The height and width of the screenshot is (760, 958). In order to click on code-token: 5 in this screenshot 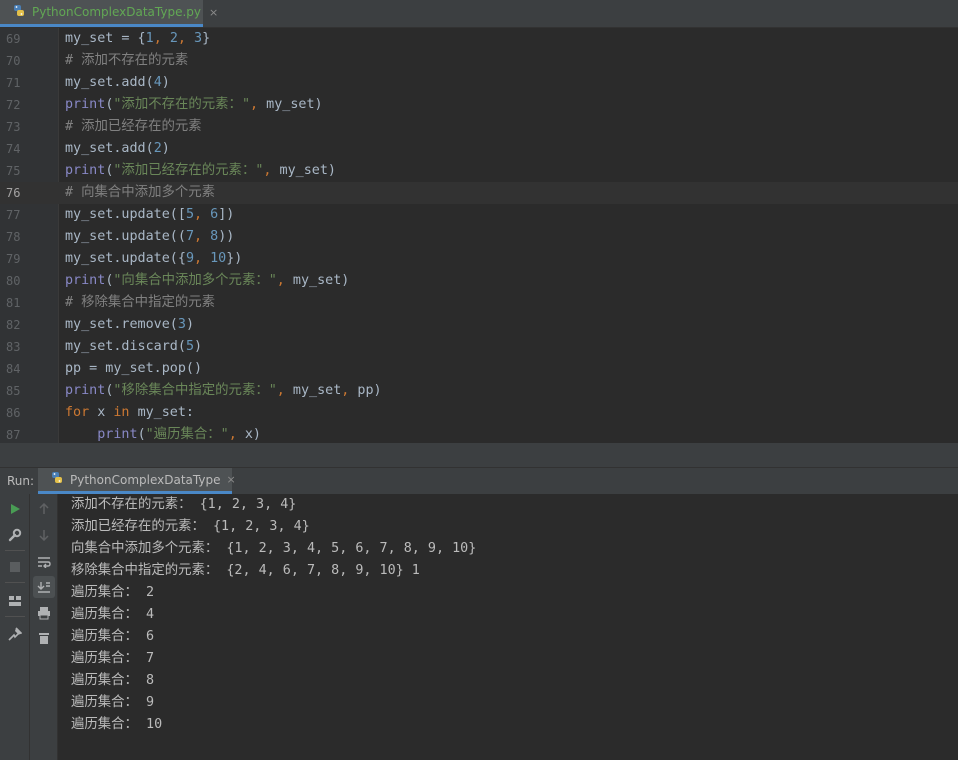, I will do `click(189, 214)`.